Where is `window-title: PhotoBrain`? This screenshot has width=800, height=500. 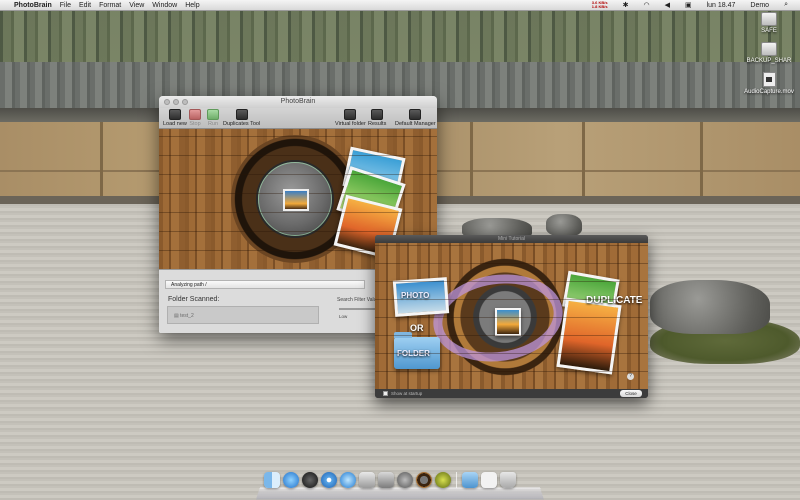
window-title: PhotoBrain is located at coordinates (298, 101).